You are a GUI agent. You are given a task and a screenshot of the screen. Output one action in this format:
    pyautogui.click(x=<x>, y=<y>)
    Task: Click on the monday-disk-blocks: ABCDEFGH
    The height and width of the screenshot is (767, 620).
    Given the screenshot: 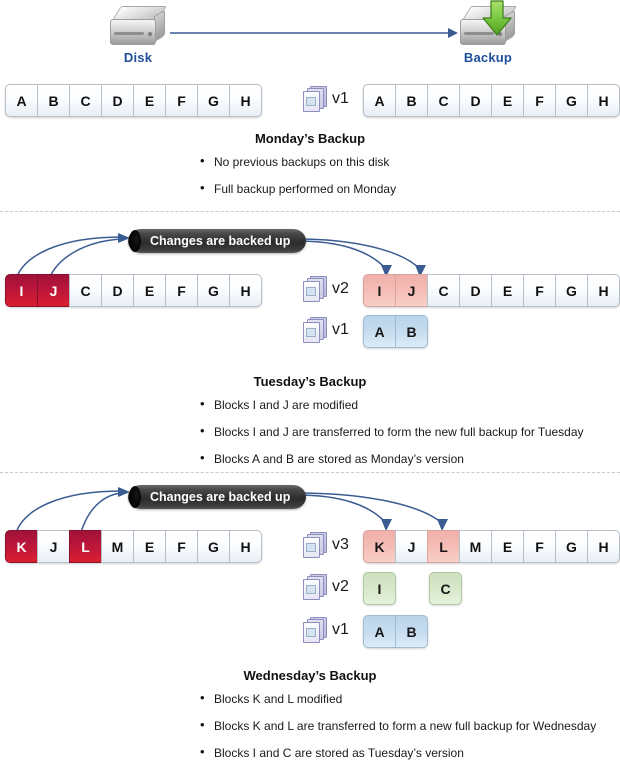 What is the action you would take?
    pyautogui.click(x=133, y=100)
    